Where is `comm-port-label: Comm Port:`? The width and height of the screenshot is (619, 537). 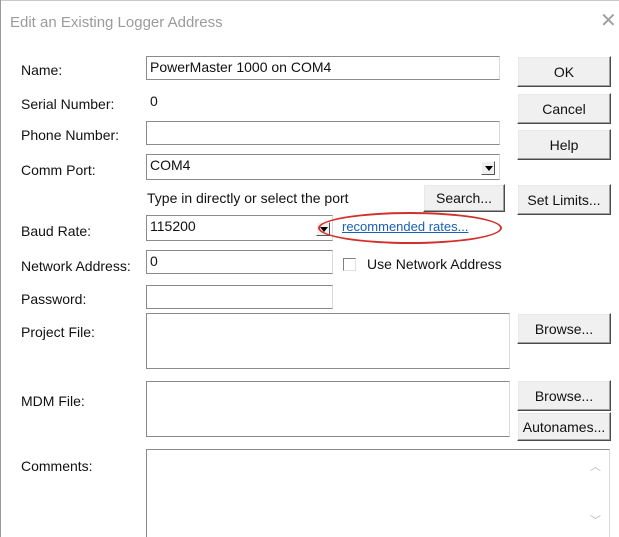
comm-port-label: Comm Port: is located at coordinates (58, 170).